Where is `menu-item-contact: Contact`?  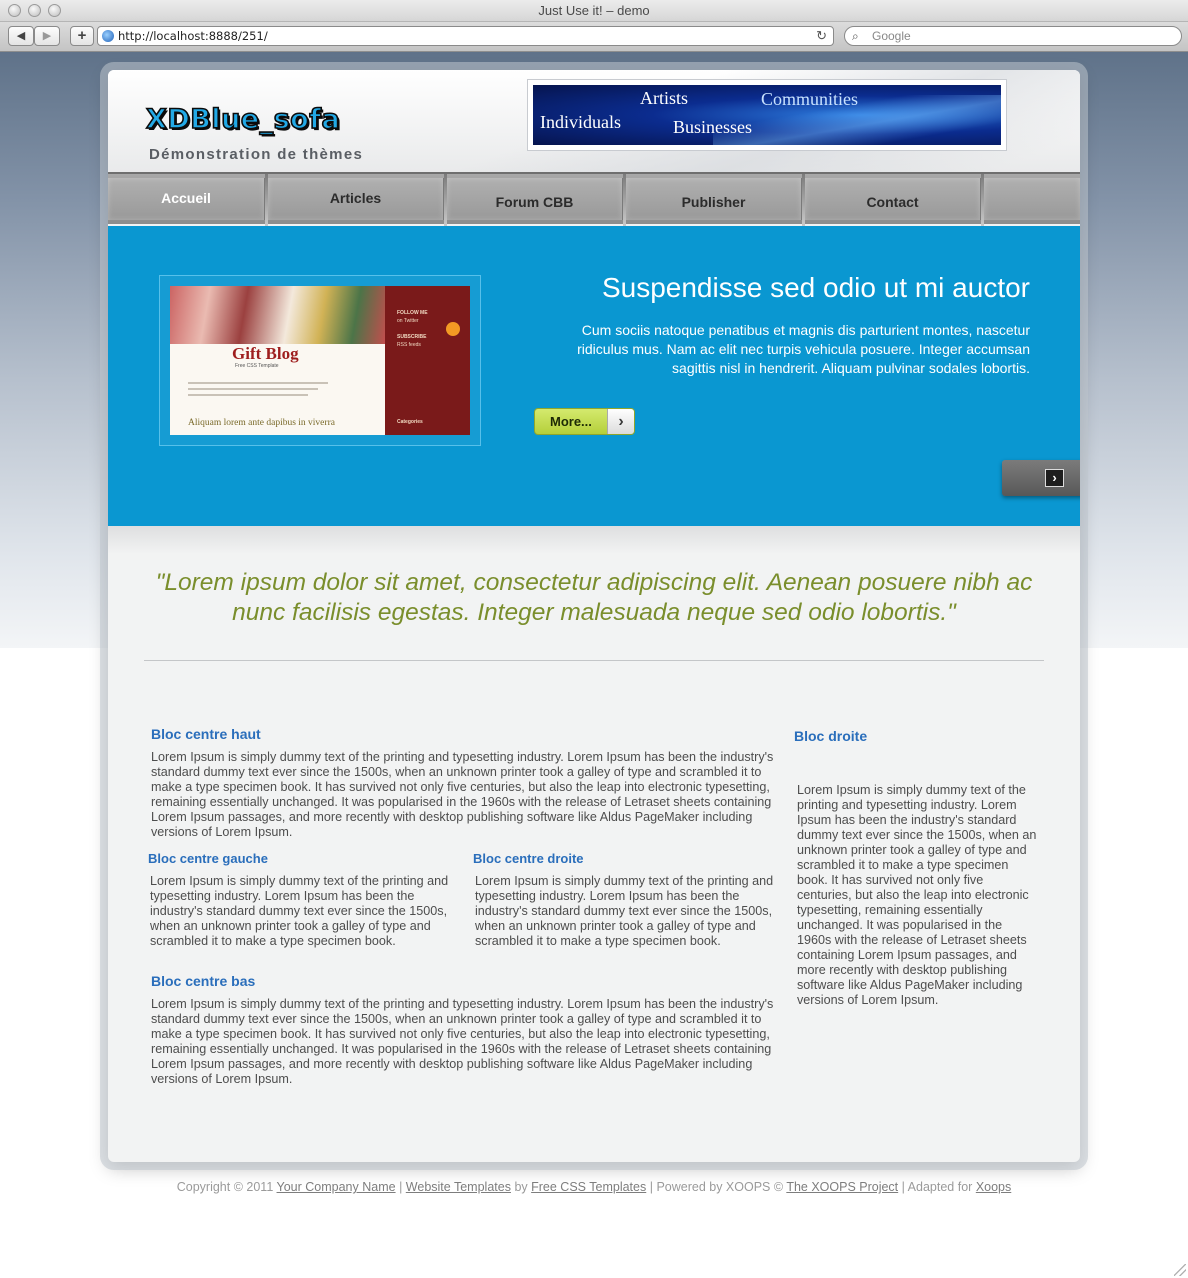 menu-item-contact: Contact is located at coordinates (893, 199).